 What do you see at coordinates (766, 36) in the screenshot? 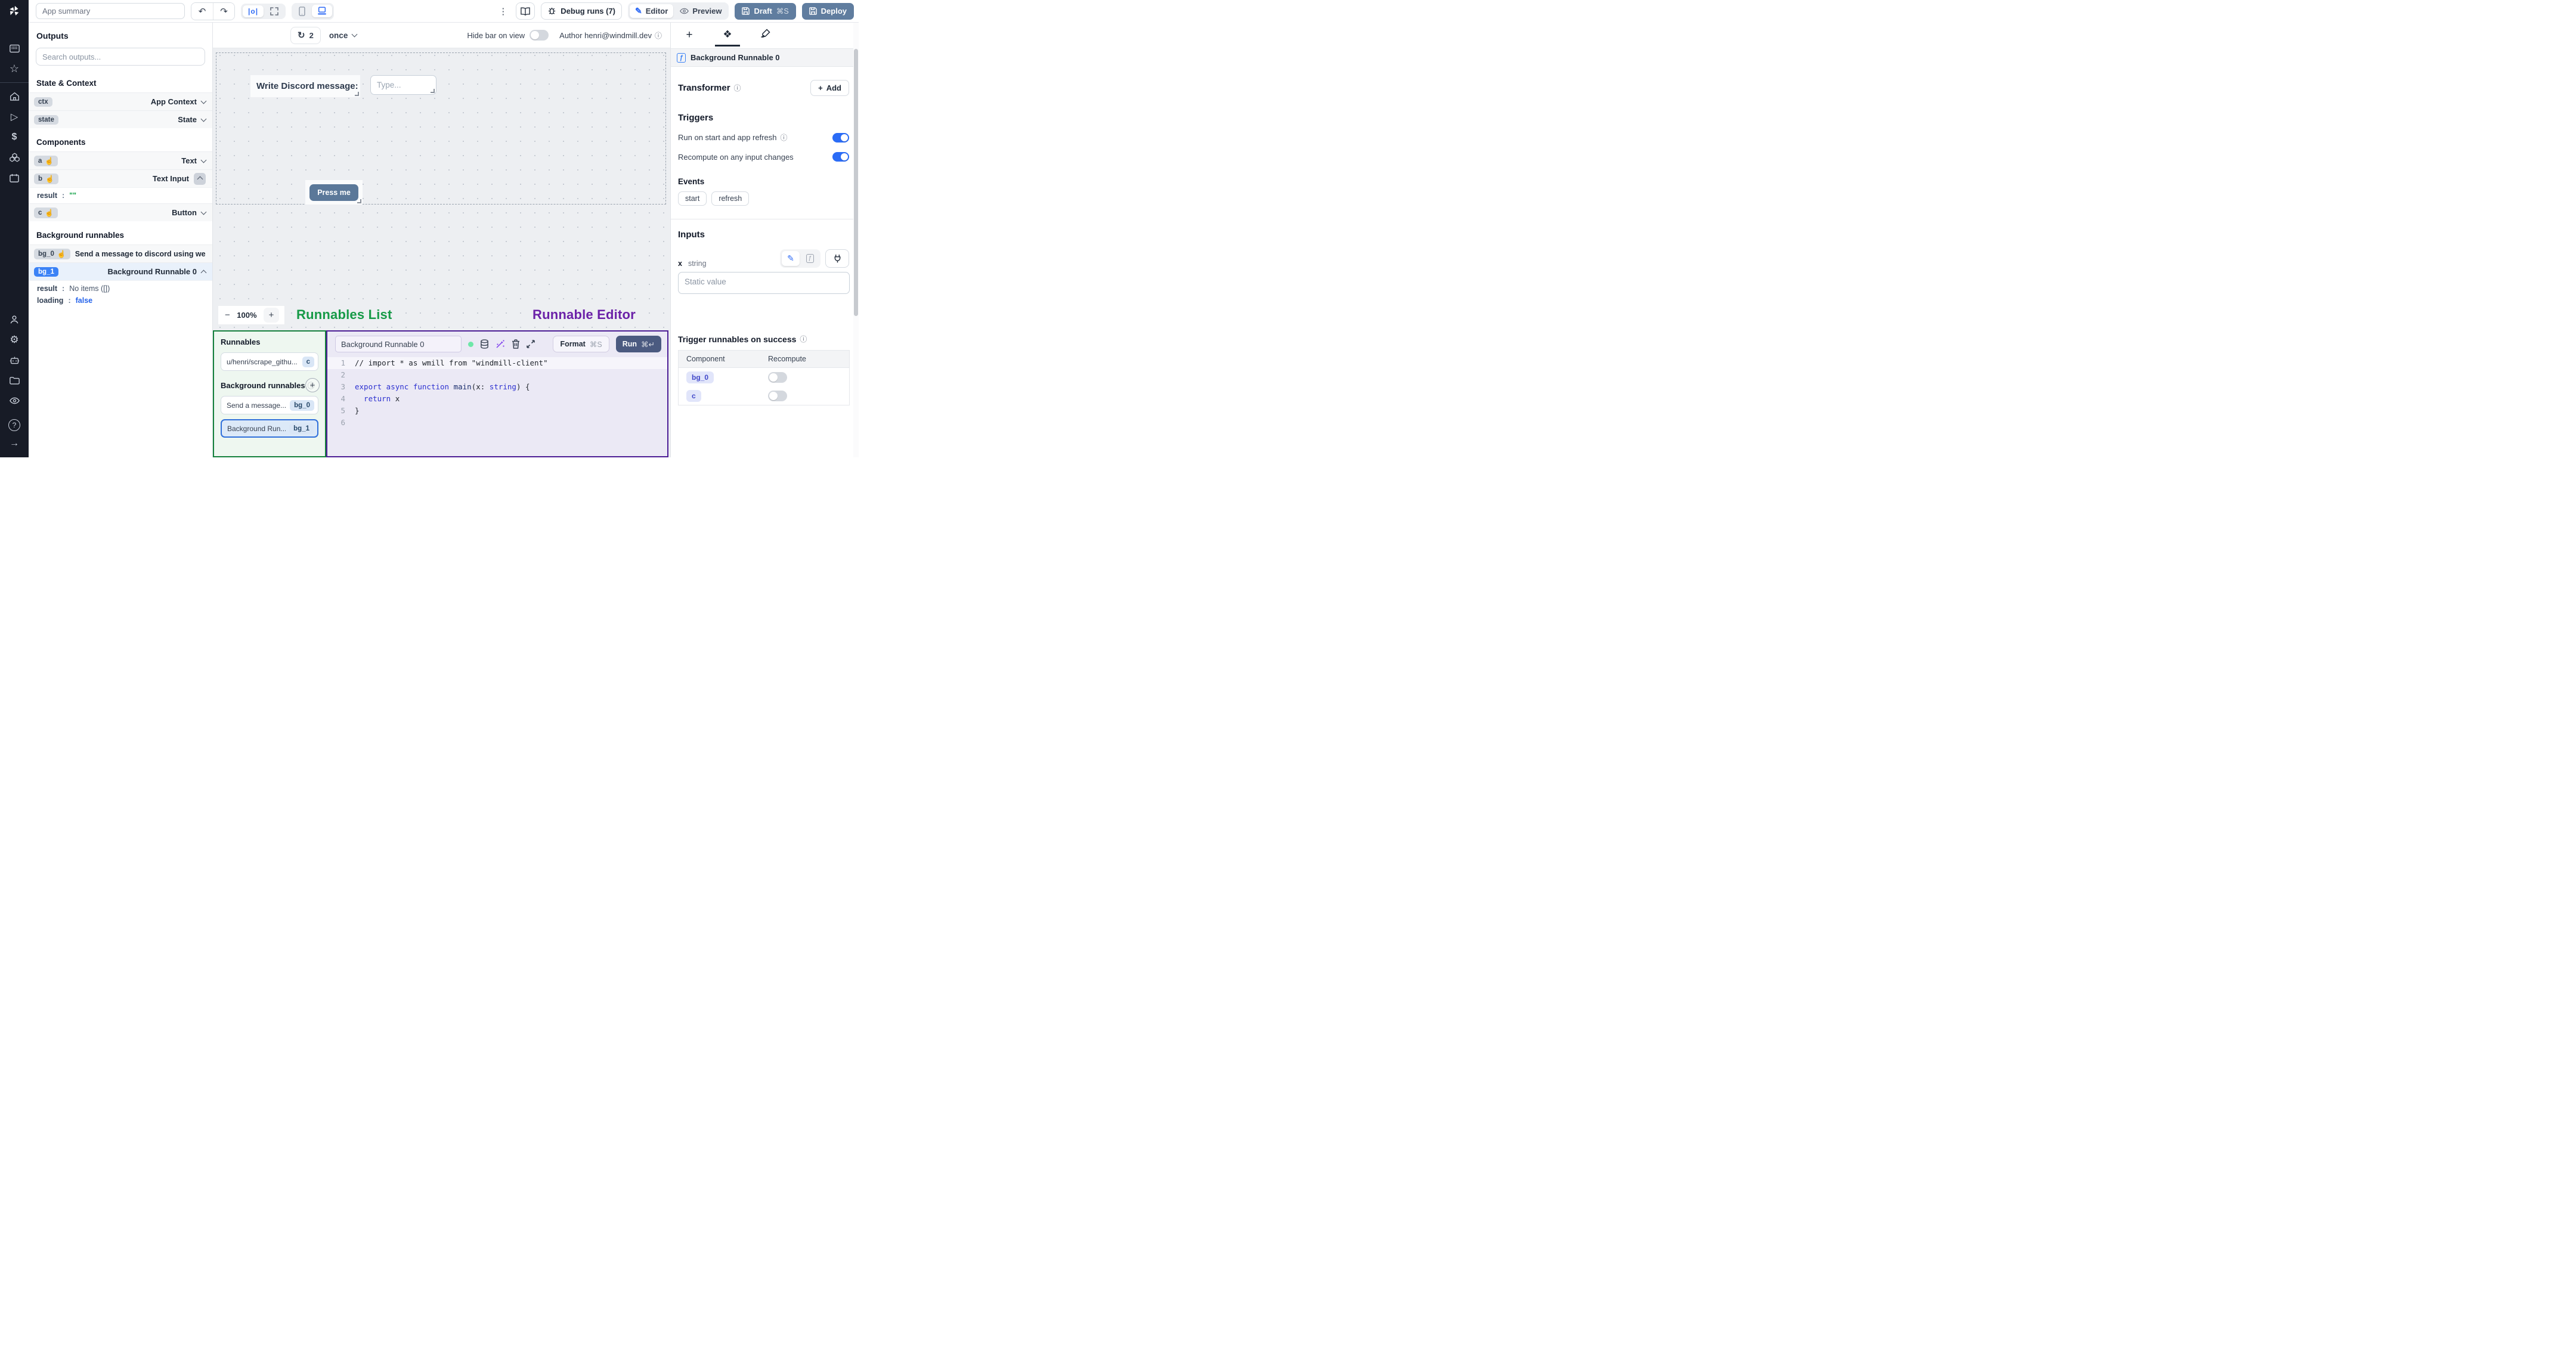
I see `tab-styling` at bounding box center [766, 36].